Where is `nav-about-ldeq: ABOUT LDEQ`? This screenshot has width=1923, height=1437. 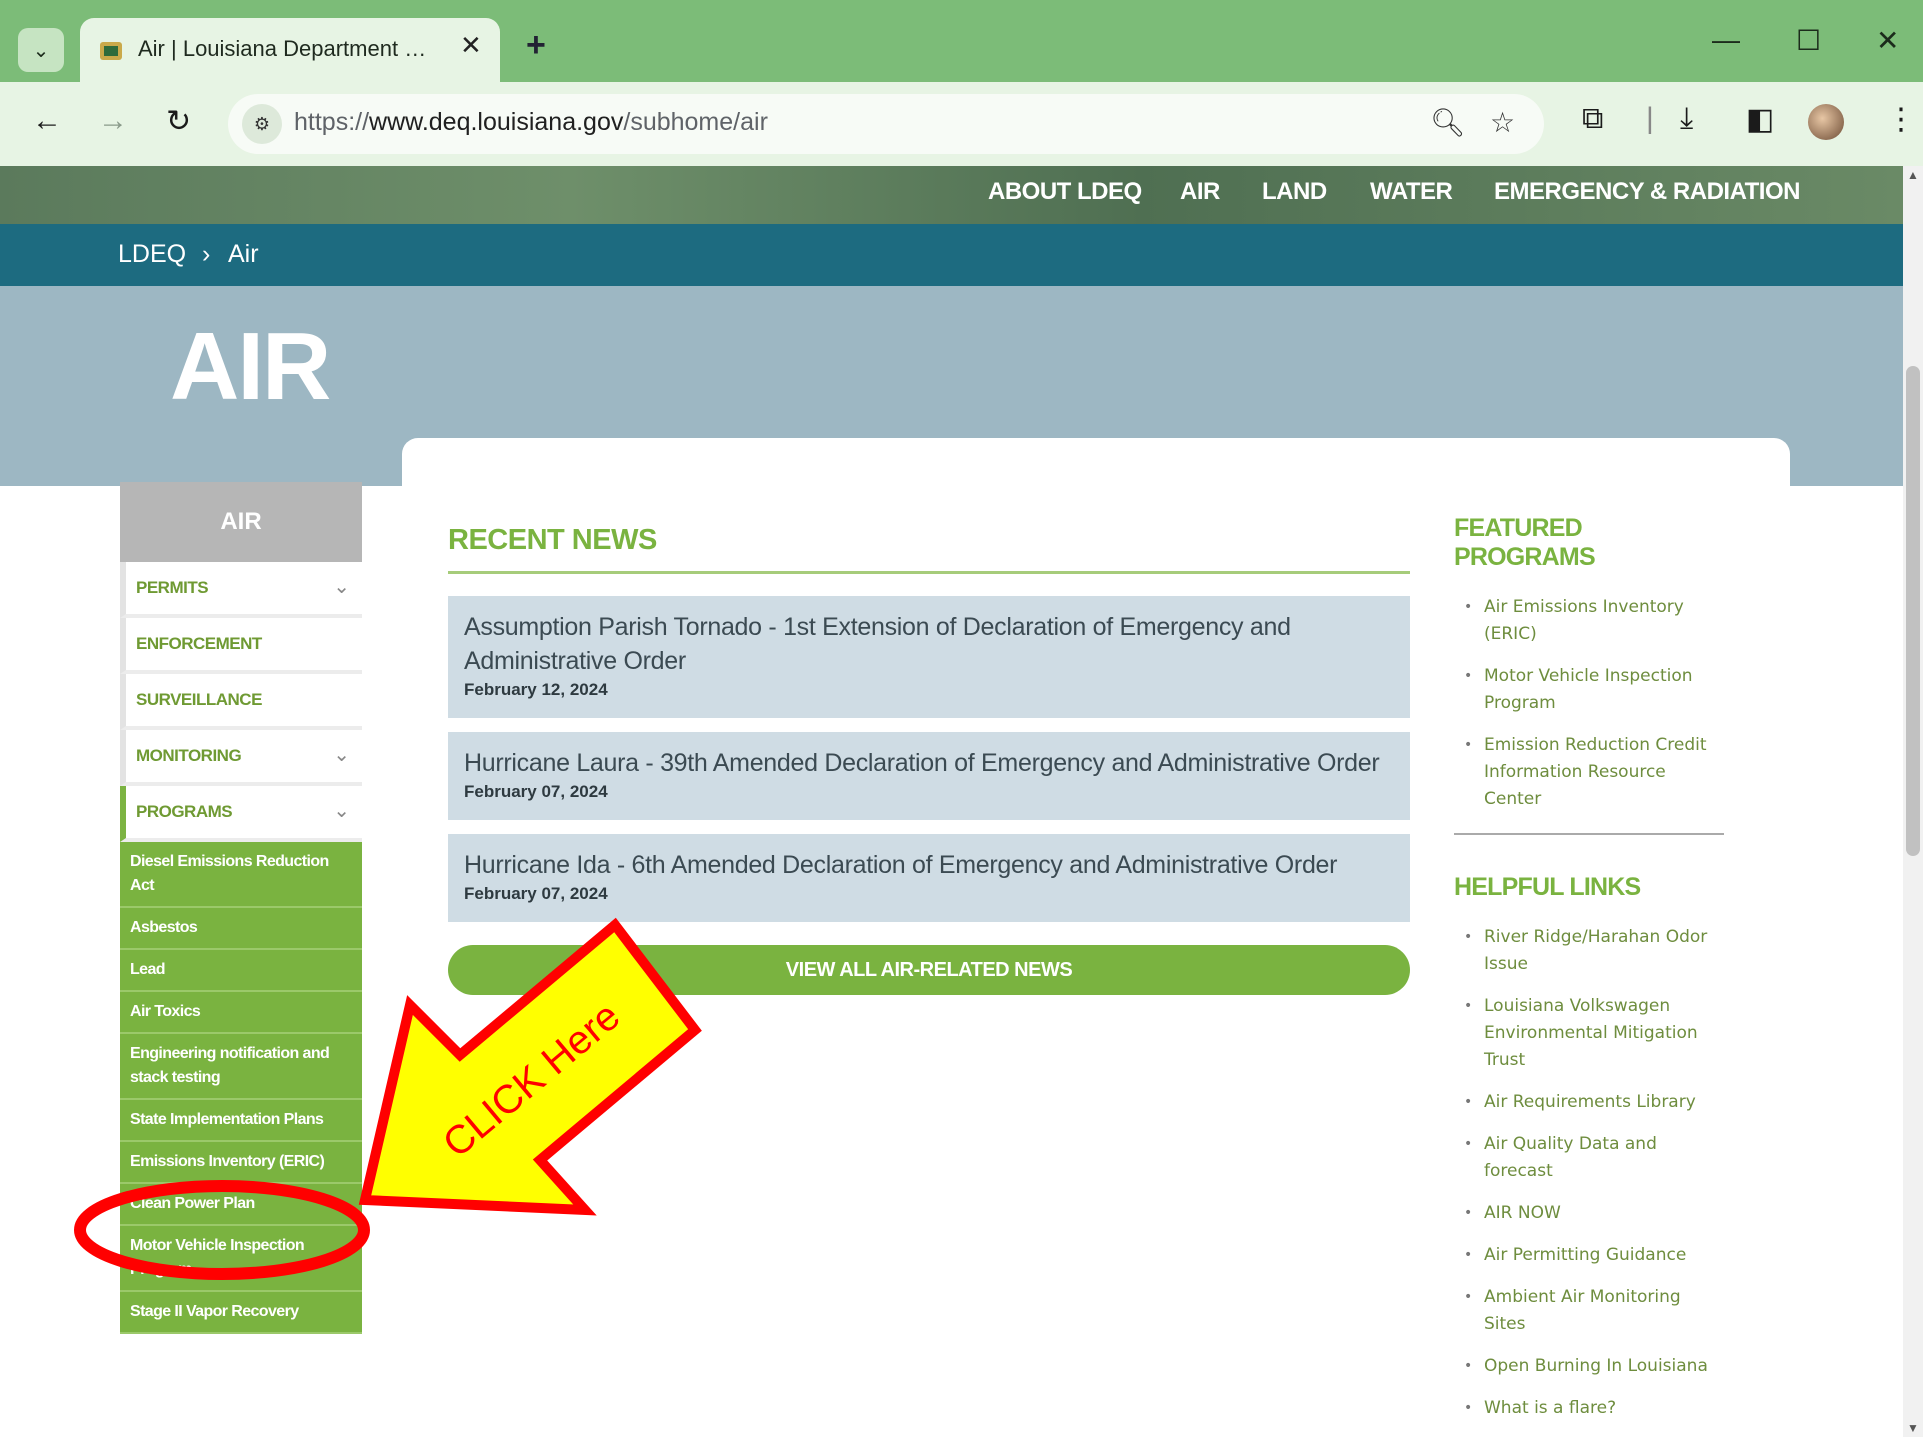
nav-about-ldeq: ABOUT LDEQ is located at coordinates (1065, 192).